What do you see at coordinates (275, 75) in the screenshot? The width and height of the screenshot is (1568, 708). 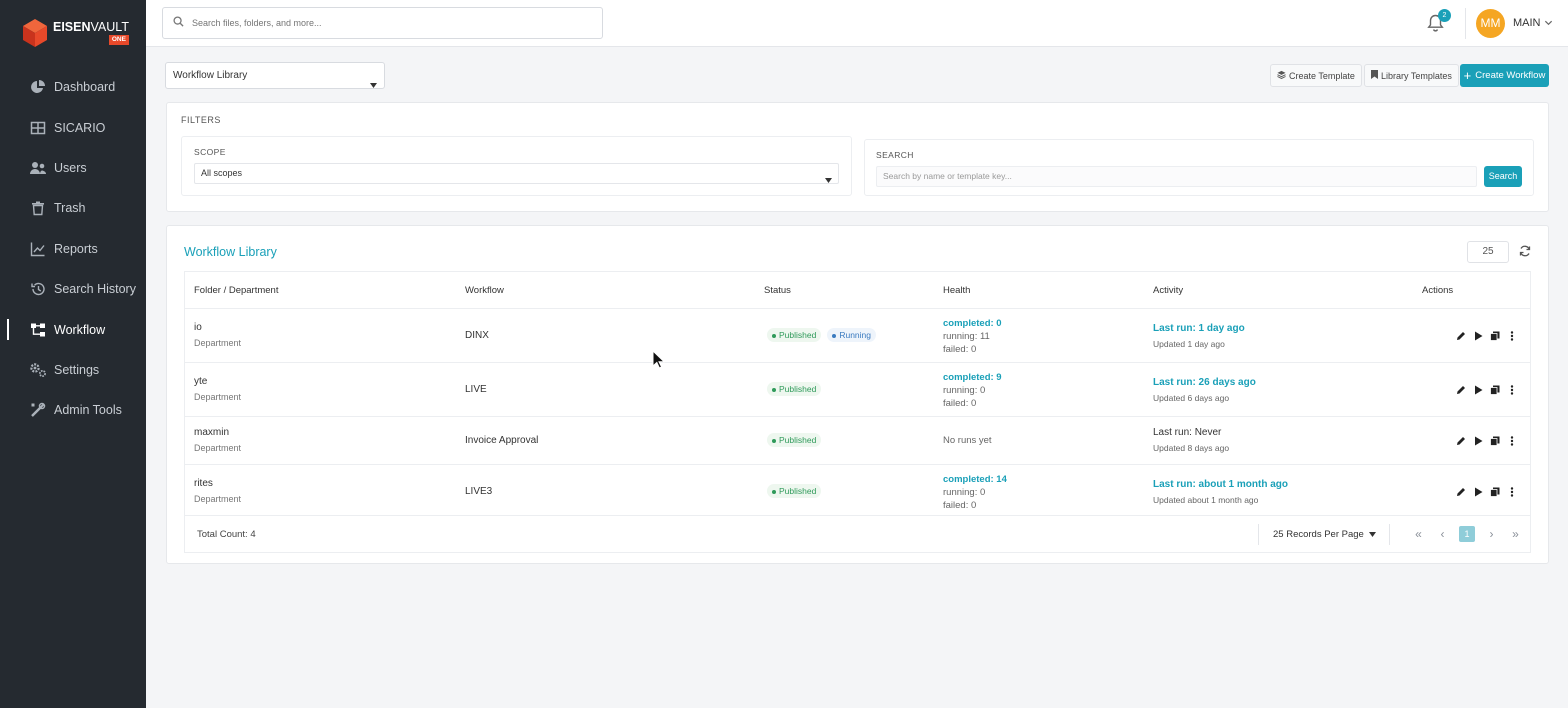 I see `view-select: Workflow Library` at bounding box center [275, 75].